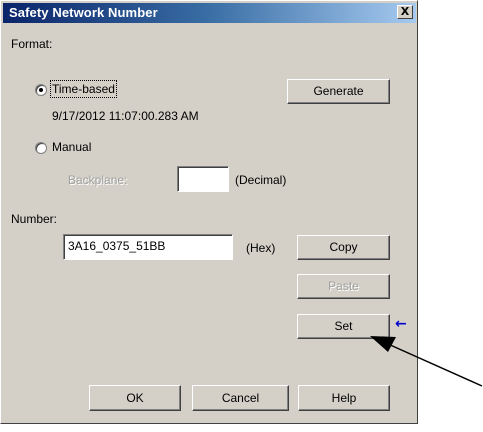 The height and width of the screenshot is (432, 483). What do you see at coordinates (343, 326) in the screenshot?
I see `set-button-label: Set` at bounding box center [343, 326].